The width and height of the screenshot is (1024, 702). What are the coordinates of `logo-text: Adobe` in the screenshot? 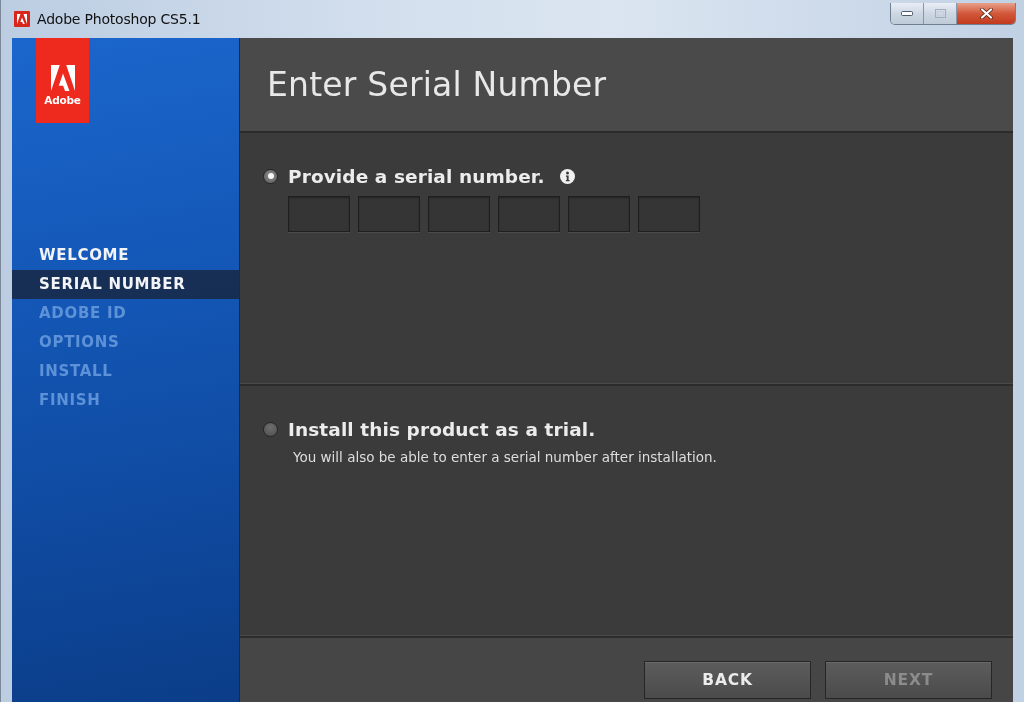 It's located at (62, 100).